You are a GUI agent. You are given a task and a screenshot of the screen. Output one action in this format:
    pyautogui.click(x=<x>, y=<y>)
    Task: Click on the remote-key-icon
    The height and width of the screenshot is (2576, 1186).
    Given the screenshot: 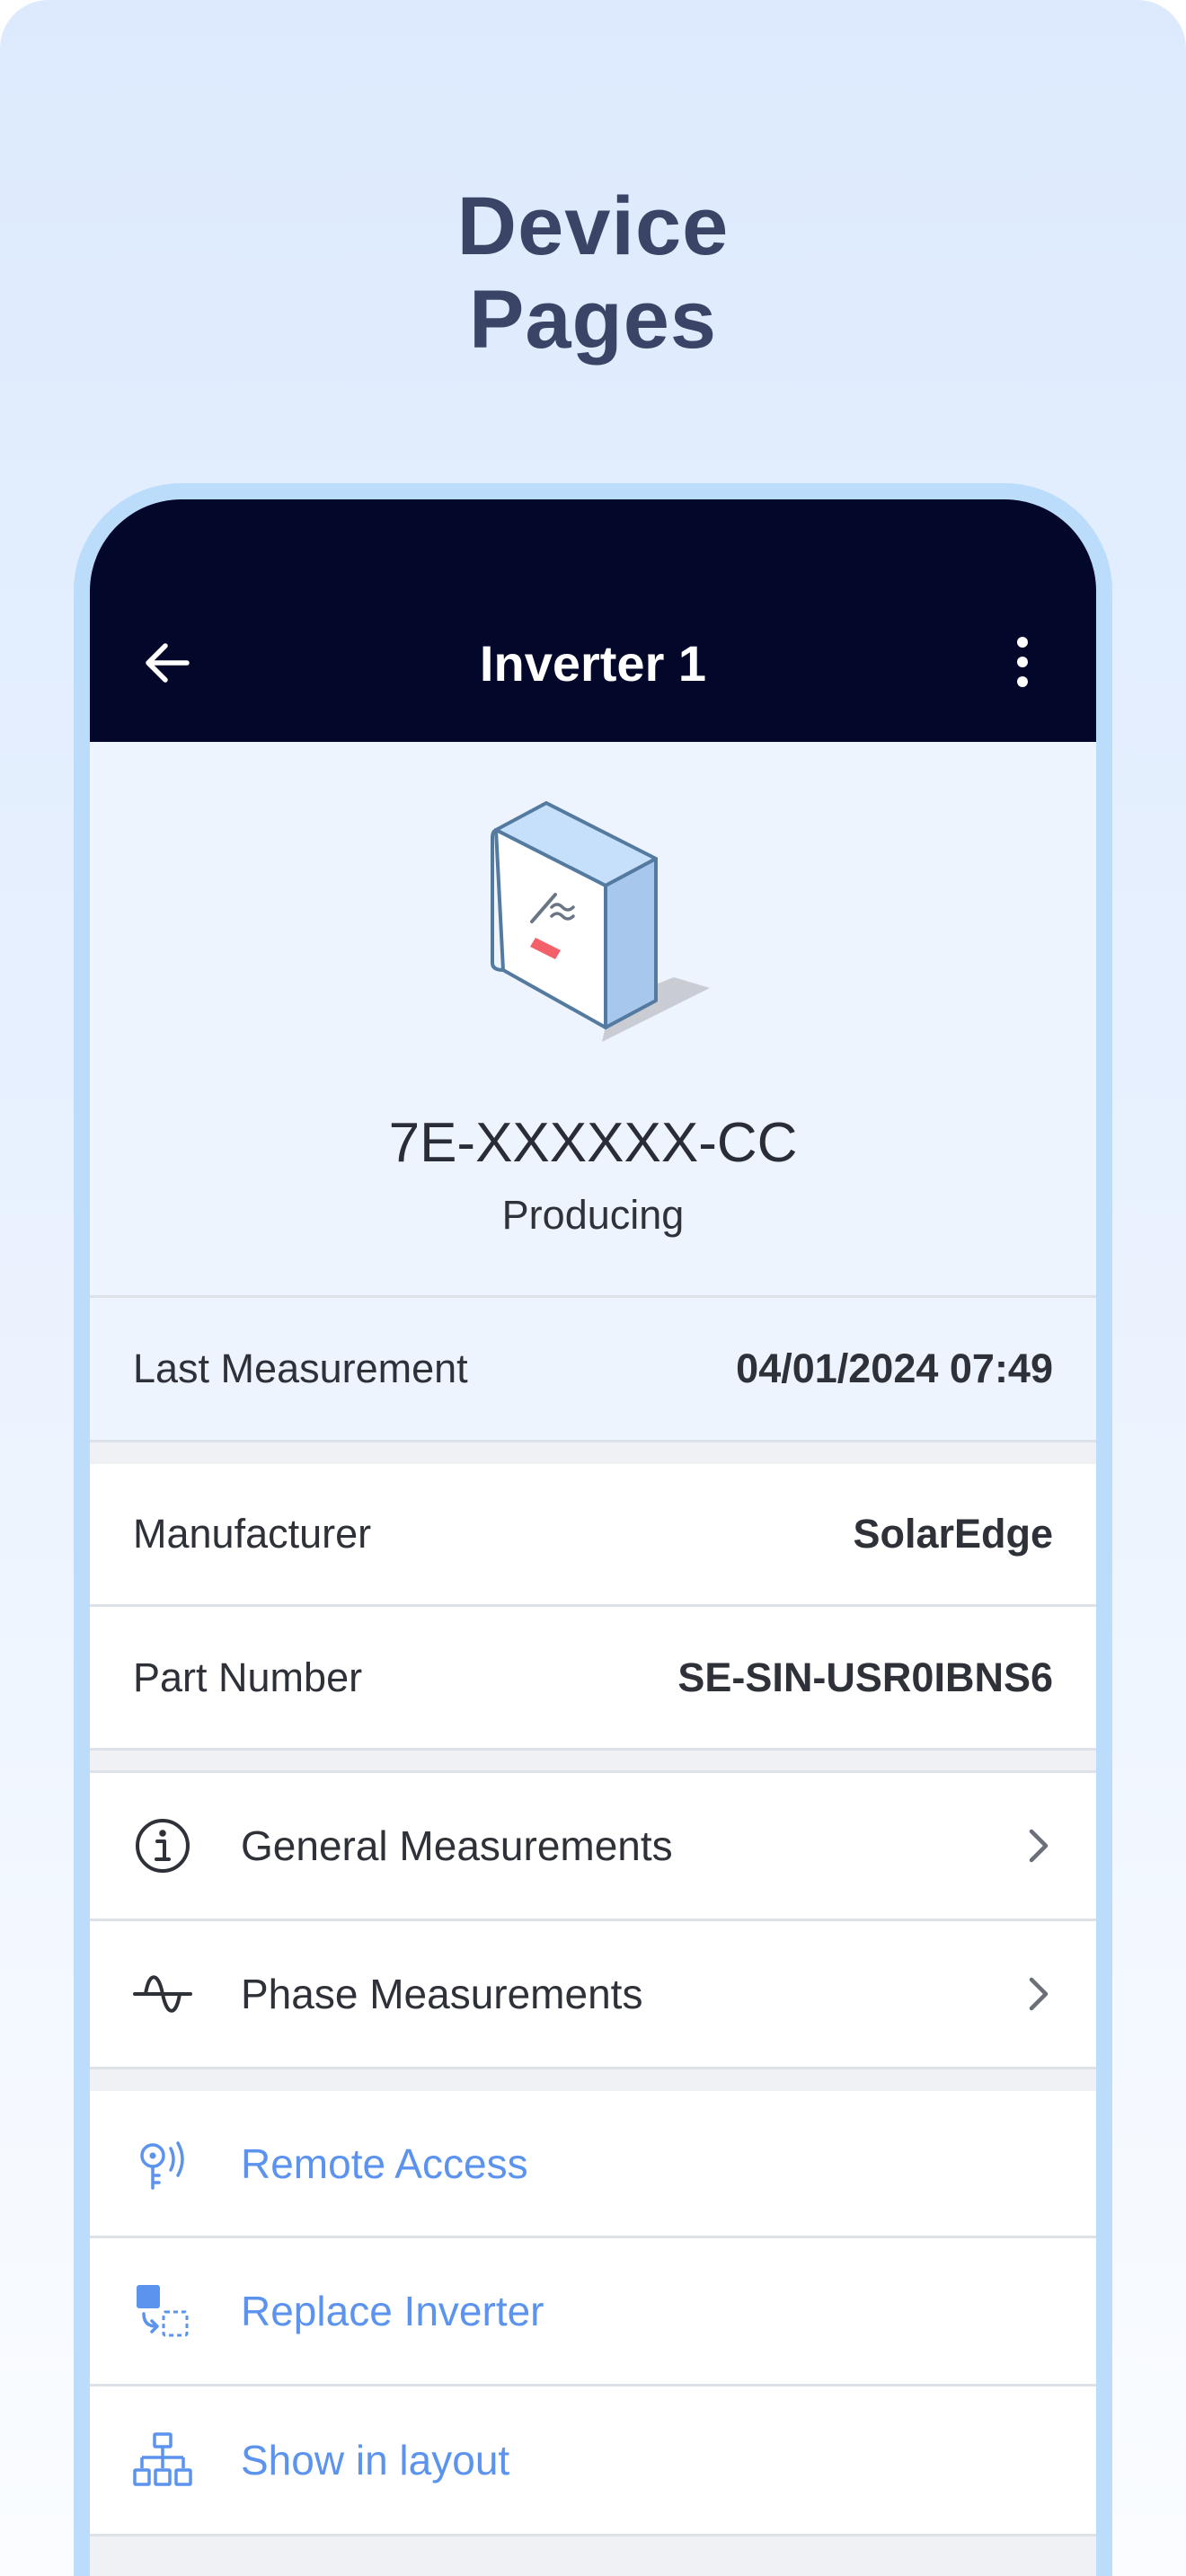 What is the action you would take?
    pyautogui.click(x=162, y=2165)
    